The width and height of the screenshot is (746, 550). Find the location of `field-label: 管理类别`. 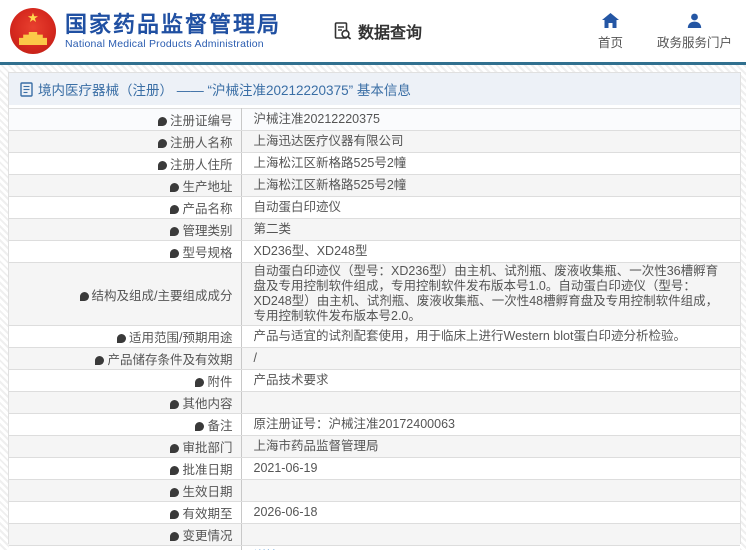

field-label: 管理类别 is located at coordinates (125, 229).